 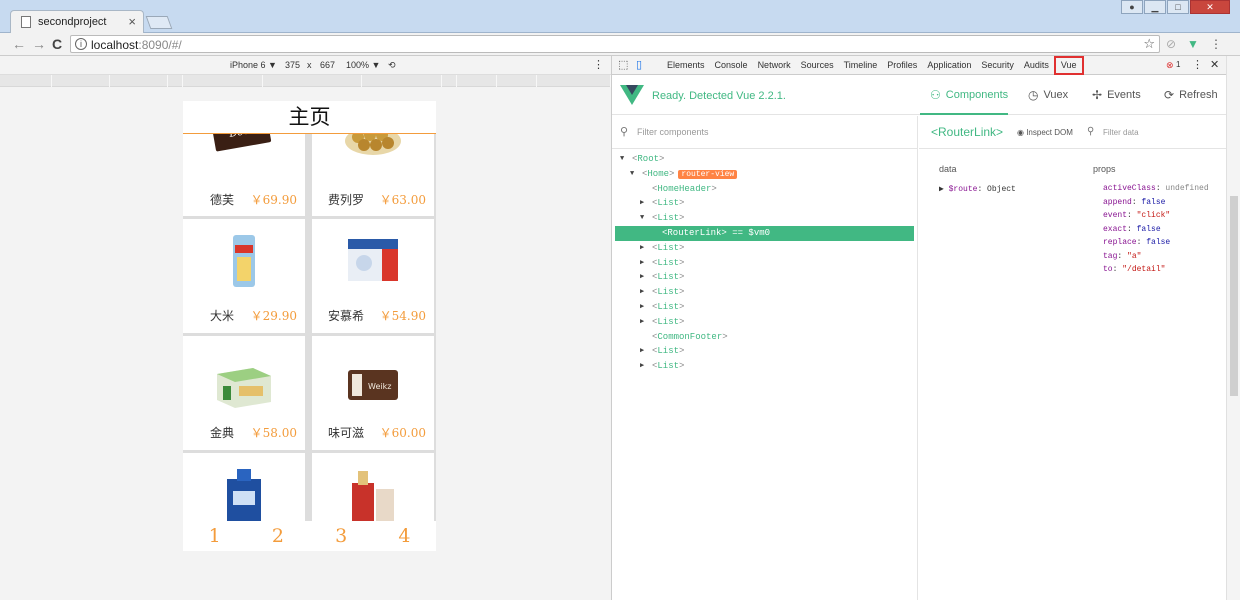 I want to click on tree-node-routerlink: <RouterLink> == $vm0, so click(x=764, y=233).